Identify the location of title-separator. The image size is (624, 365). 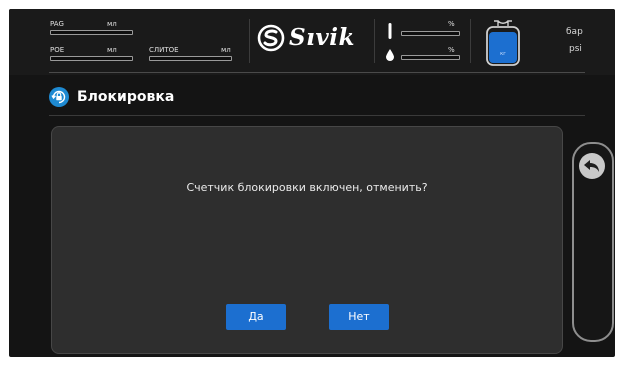
(317, 115).